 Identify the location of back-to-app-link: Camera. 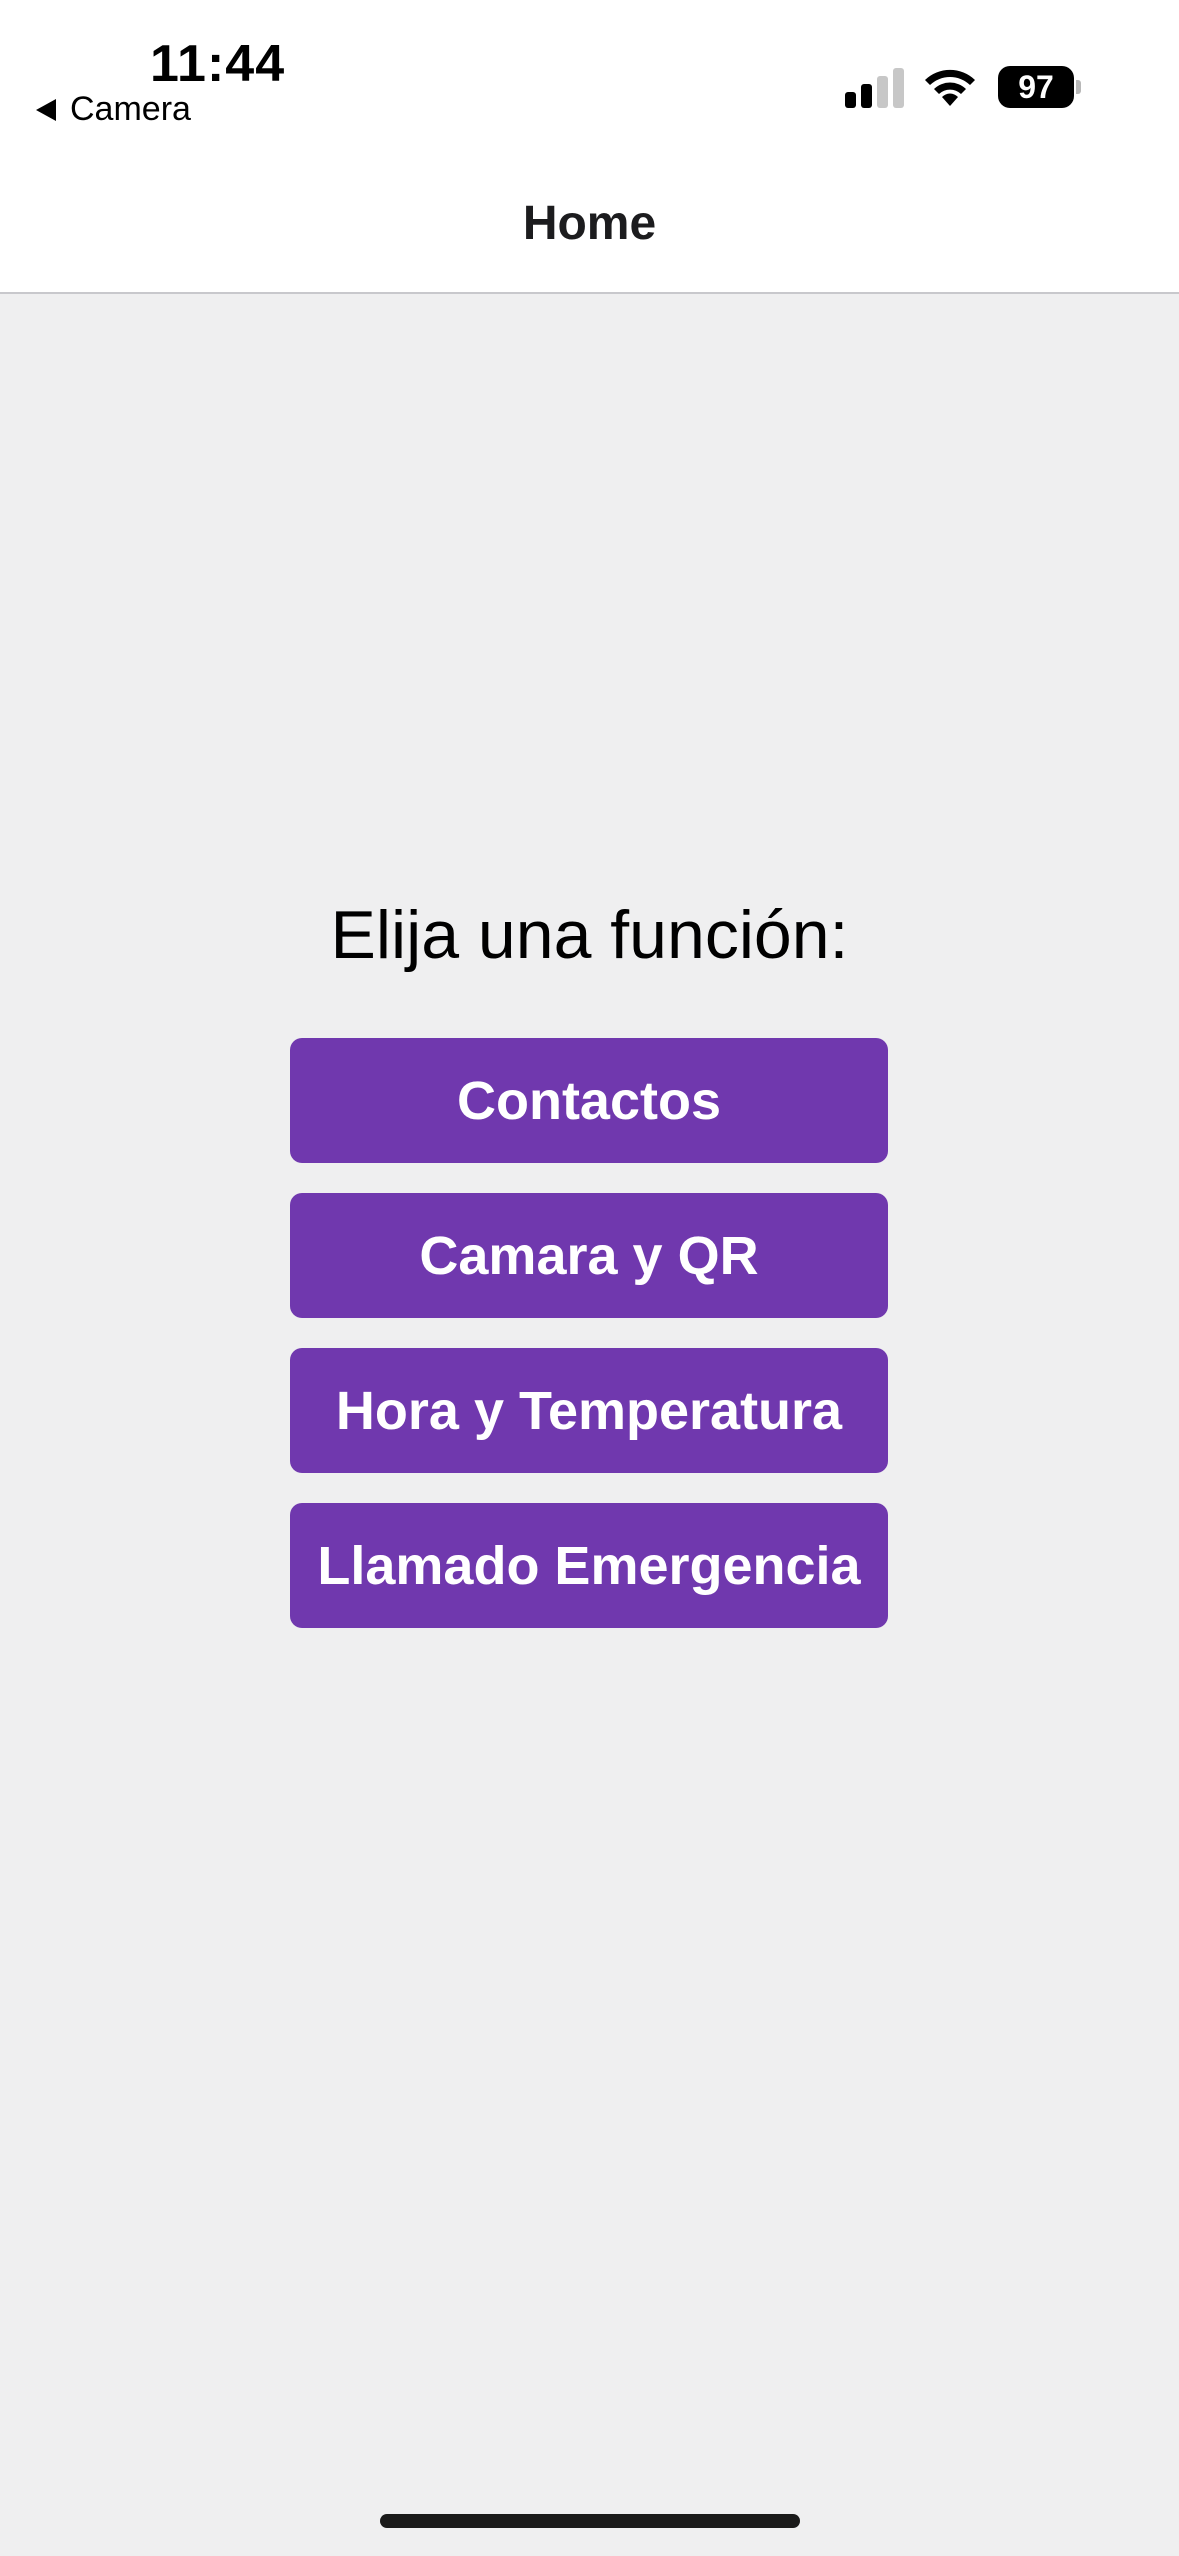
(113, 109).